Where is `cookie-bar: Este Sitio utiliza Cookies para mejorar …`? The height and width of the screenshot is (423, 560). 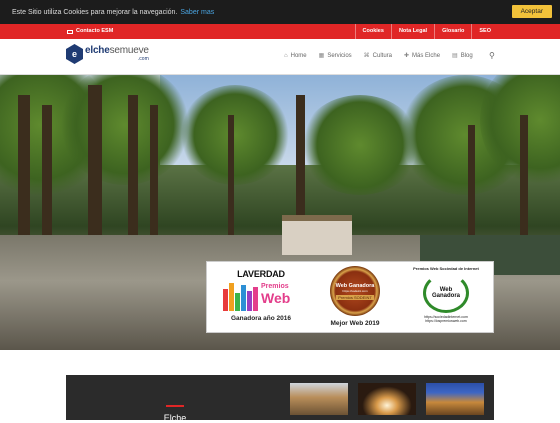 cookie-bar: Este Sitio utiliza Cookies para mejorar … is located at coordinates (280, 12).